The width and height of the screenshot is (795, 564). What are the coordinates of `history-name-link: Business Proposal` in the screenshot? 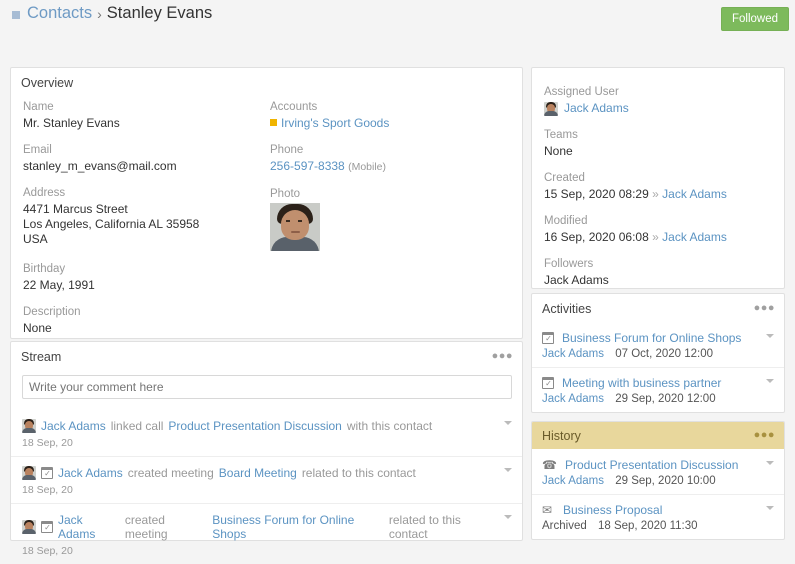 It's located at (612, 510).